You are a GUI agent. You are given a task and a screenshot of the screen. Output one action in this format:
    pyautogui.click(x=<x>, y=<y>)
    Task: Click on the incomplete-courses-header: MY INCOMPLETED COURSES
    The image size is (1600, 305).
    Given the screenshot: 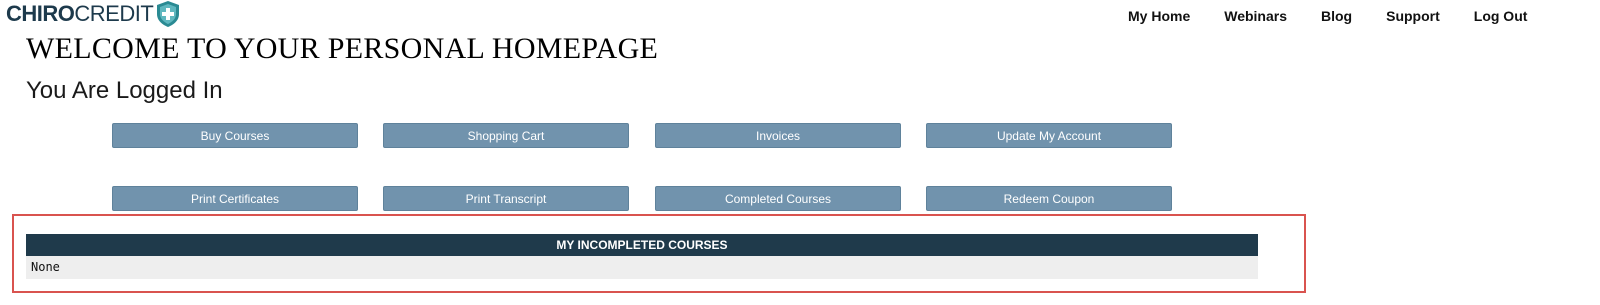 What is the action you would take?
    pyautogui.click(x=642, y=245)
    